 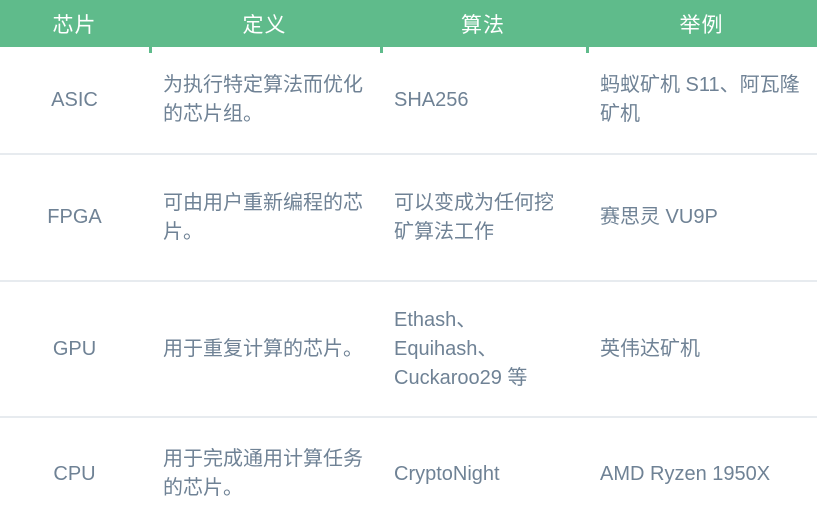 I want to click on chip-name: GPU, so click(x=74, y=348).